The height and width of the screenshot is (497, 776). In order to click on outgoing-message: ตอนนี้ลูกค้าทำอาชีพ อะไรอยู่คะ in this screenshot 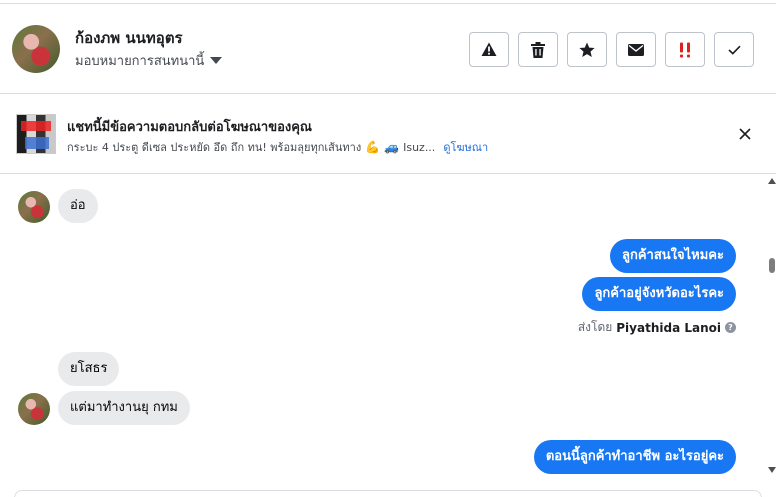, I will do `click(634, 457)`.